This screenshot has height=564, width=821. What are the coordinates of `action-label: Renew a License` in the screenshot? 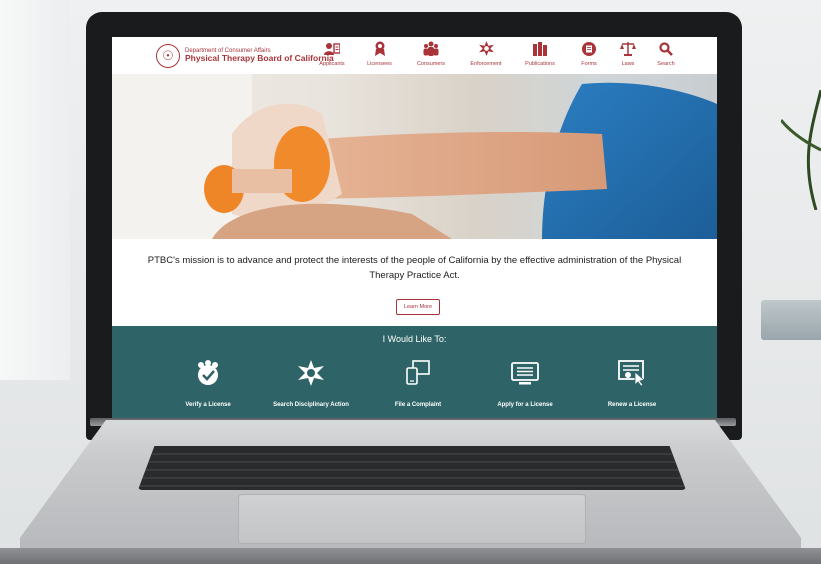 It's located at (632, 405).